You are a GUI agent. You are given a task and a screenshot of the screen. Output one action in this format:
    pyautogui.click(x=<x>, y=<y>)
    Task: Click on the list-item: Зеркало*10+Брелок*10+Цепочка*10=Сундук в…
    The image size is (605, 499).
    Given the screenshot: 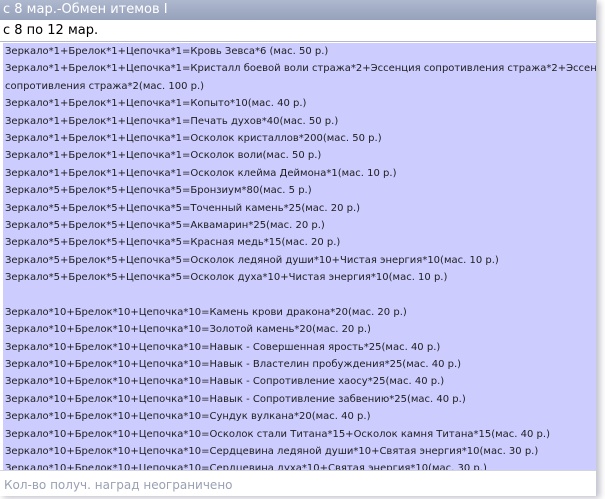 What is the action you would take?
    pyautogui.click(x=188, y=417)
    